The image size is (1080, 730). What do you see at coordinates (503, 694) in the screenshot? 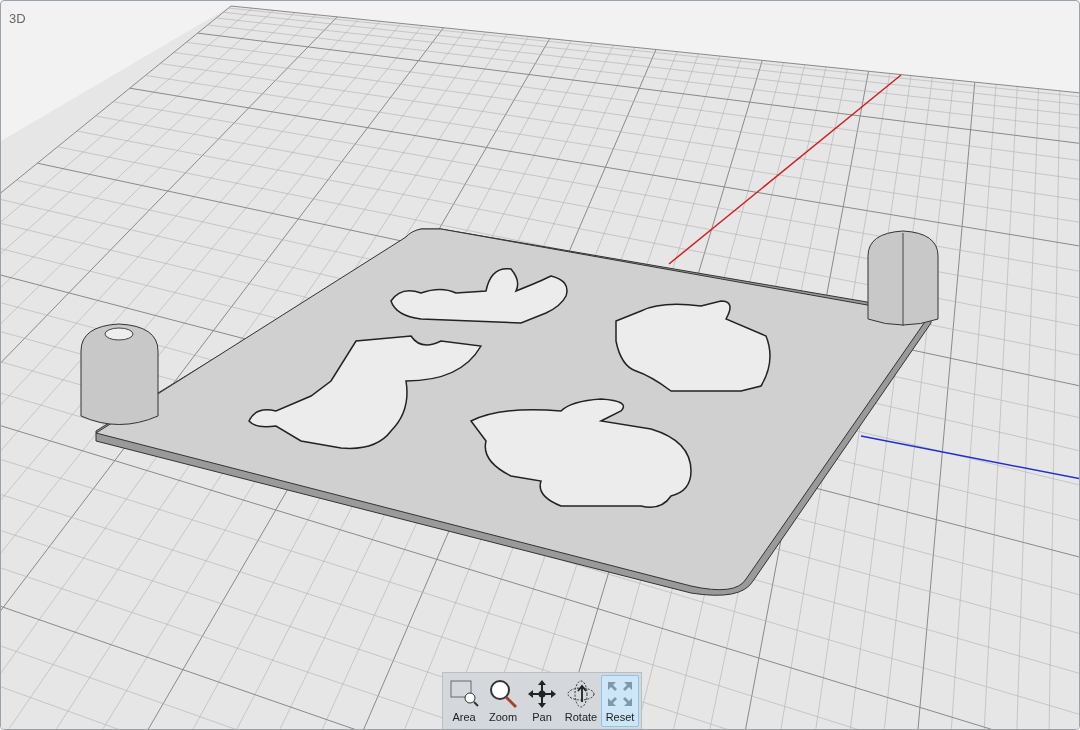
I see `zoom-icon` at bounding box center [503, 694].